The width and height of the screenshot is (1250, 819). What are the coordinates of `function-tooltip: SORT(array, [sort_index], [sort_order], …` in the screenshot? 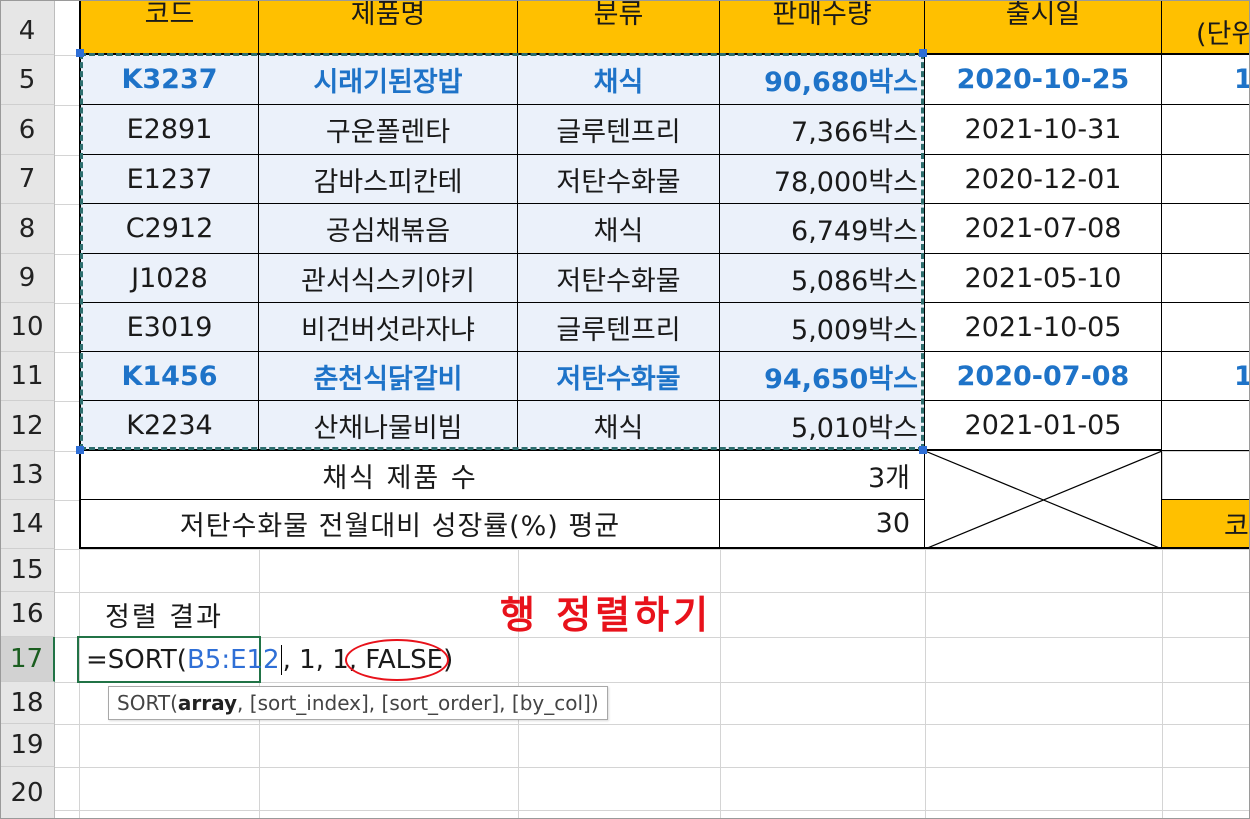 It's located at (358, 703).